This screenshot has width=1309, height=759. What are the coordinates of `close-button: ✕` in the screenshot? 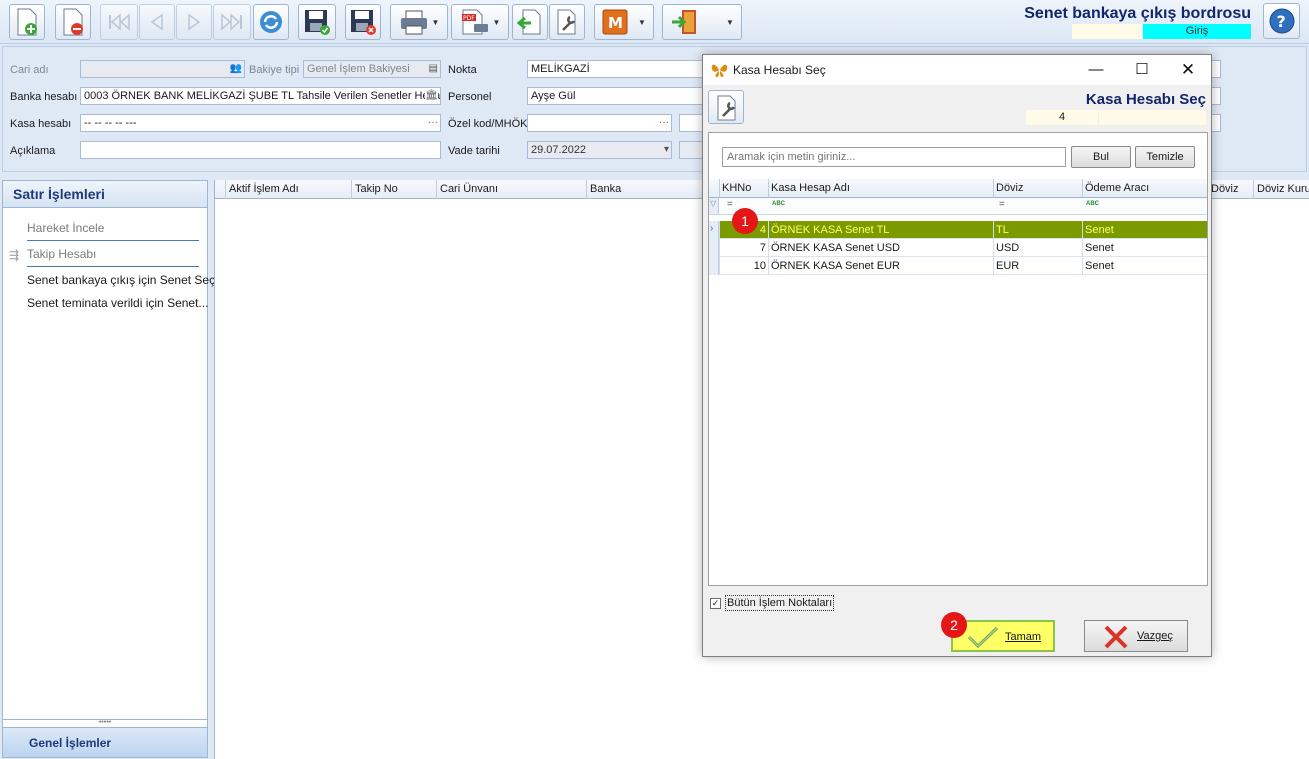 It's located at (1188, 70).